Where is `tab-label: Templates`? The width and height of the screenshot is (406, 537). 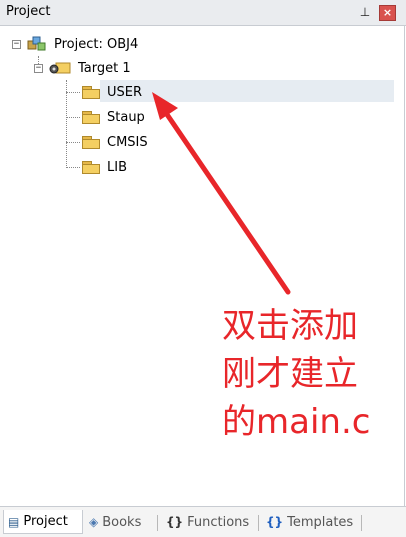 tab-label: Templates is located at coordinates (320, 522).